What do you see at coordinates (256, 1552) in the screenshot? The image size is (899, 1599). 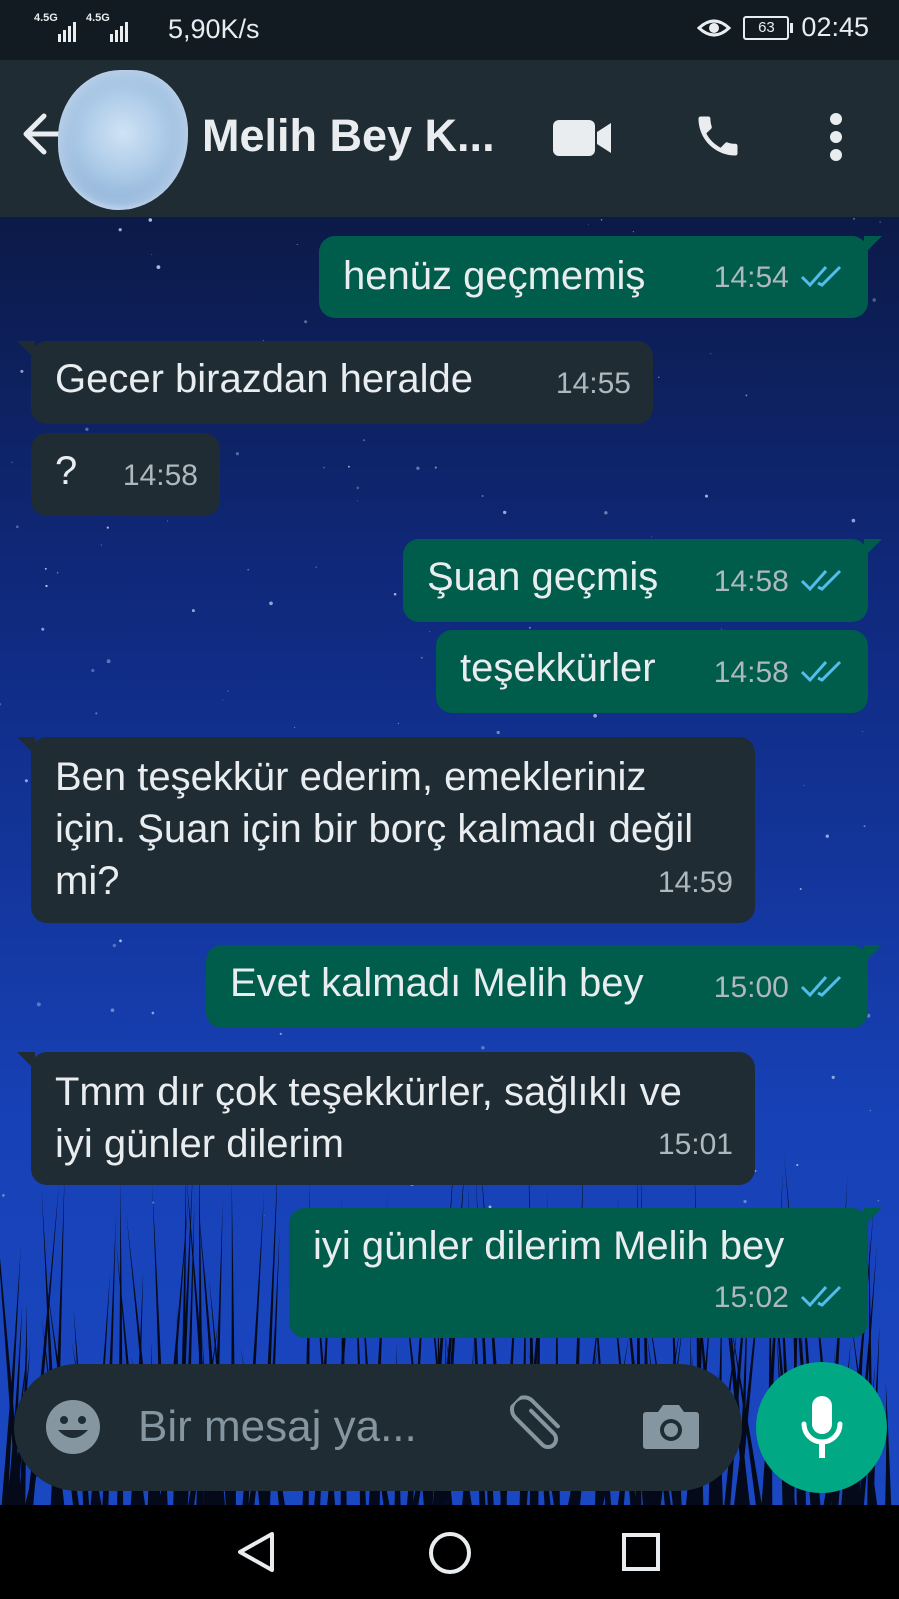 I see `back-triangle-icon` at bounding box center [256, 1552].